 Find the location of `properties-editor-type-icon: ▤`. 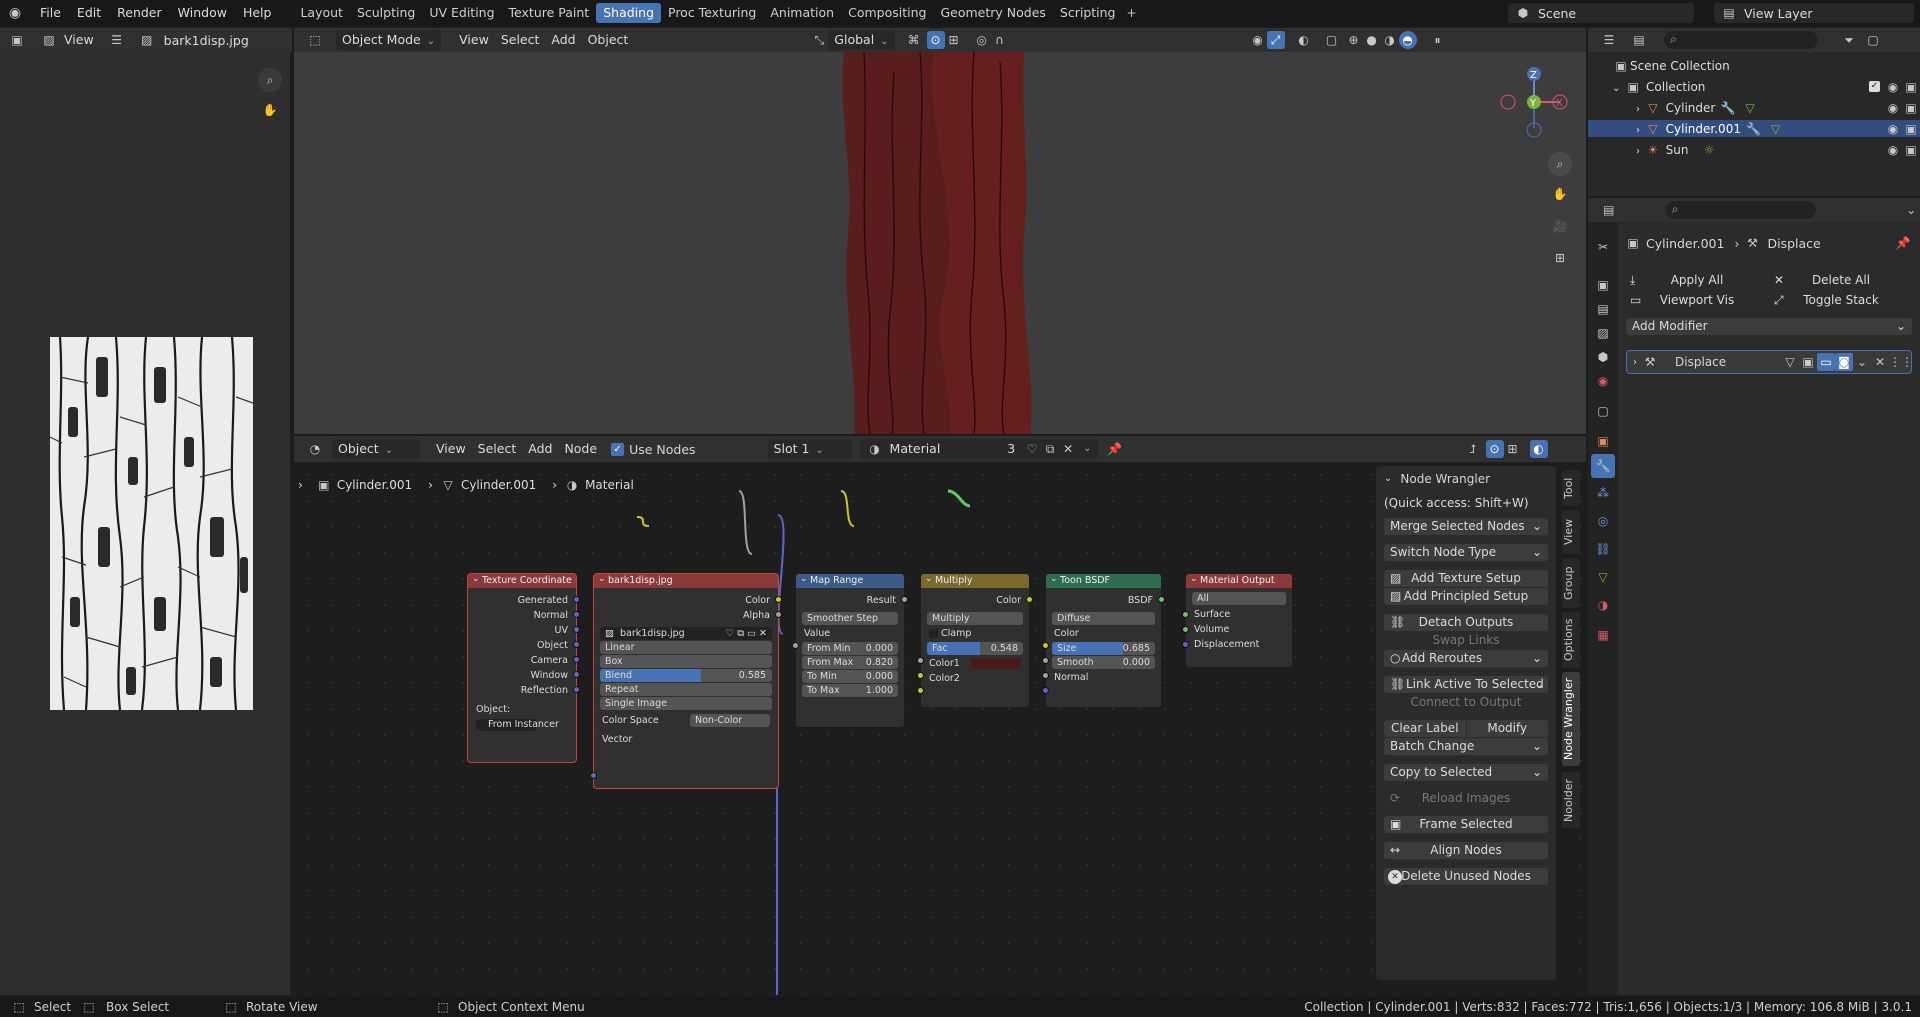

properties-editor-type-icon: ▤ is located at coordinates (1609, 210).